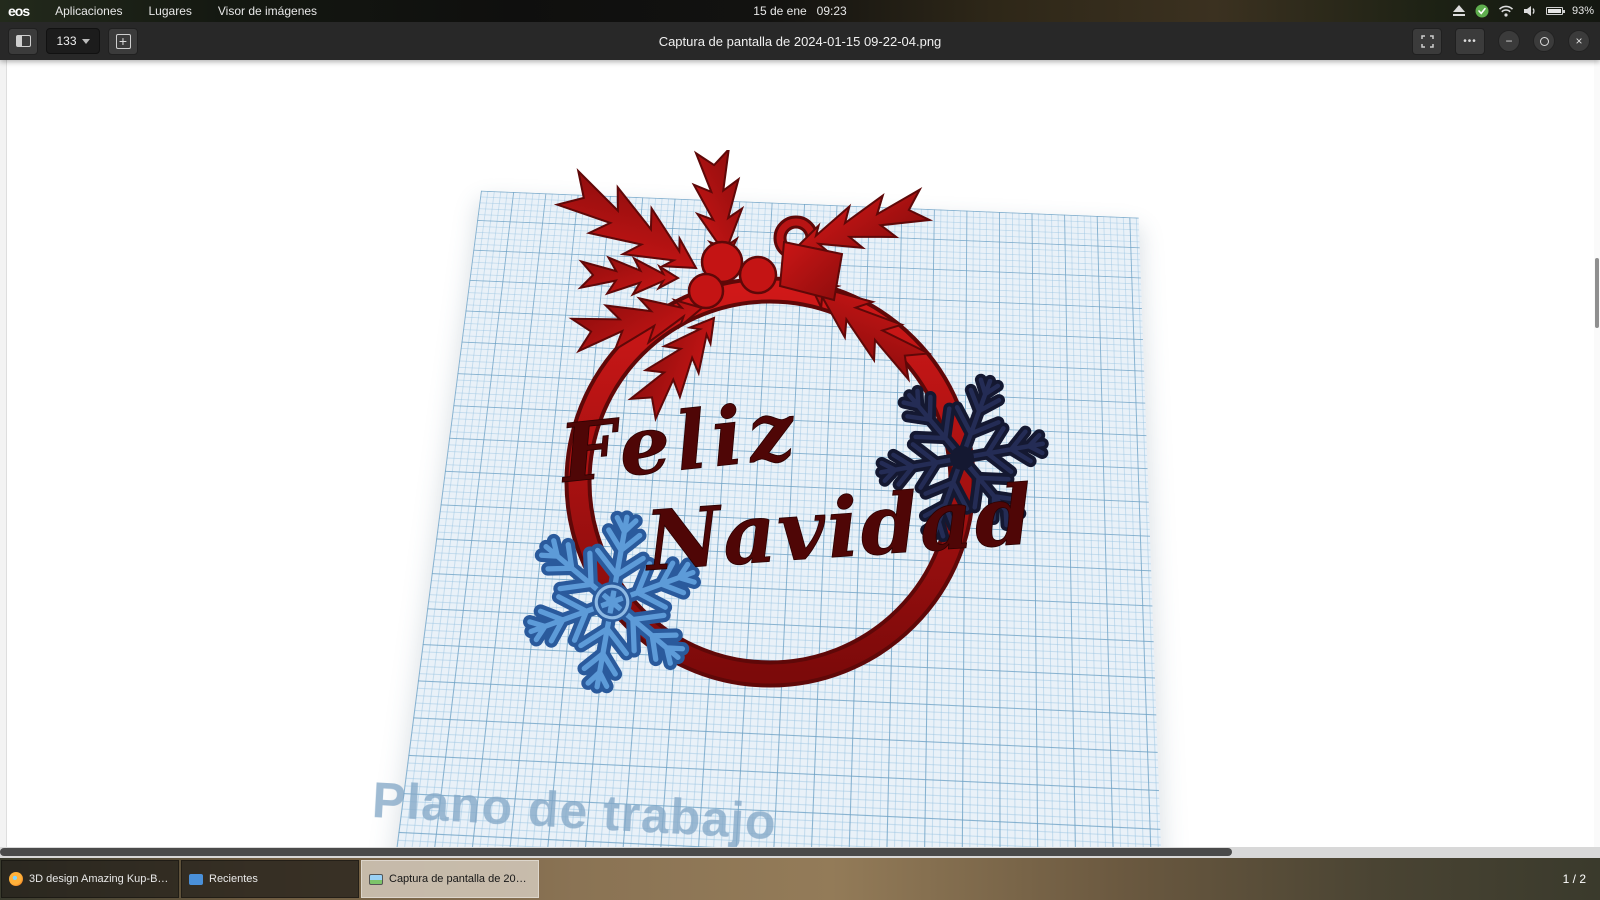  I want to click on battery-percentage: 93%, so click(1582, 11).